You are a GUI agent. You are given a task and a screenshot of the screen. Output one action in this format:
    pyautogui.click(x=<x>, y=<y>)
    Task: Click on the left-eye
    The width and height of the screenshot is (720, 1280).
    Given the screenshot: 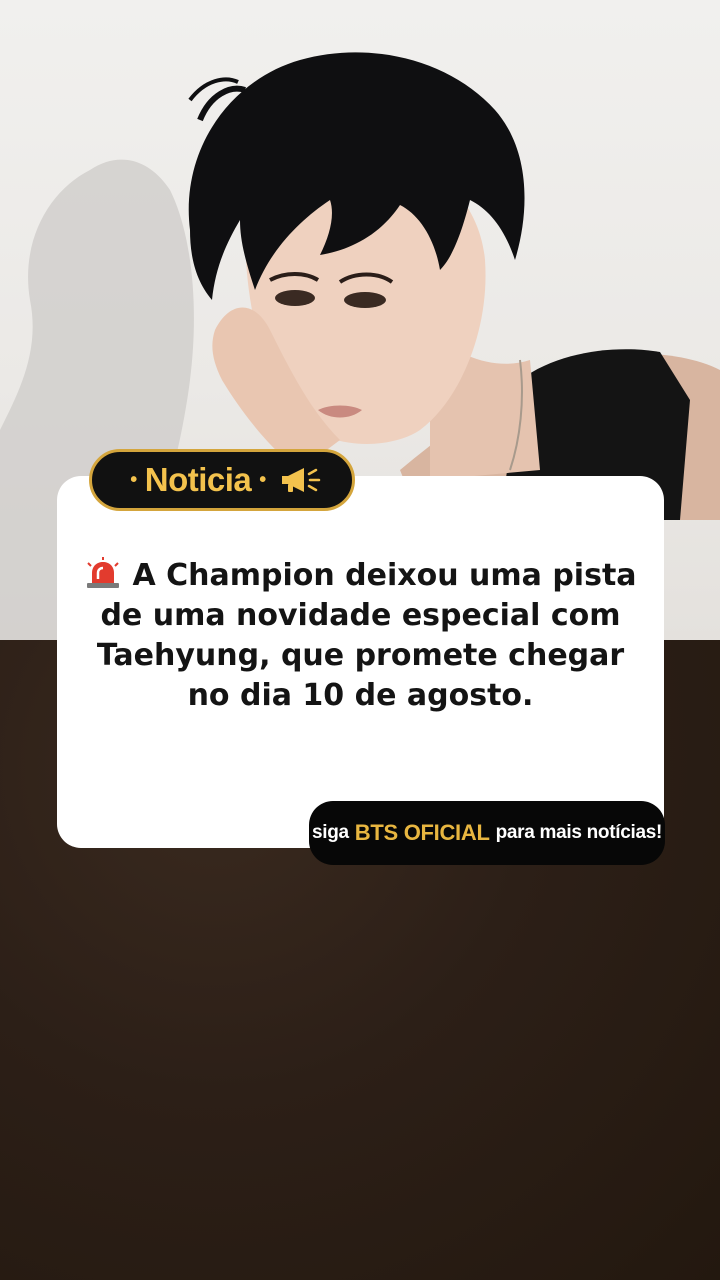 What is the action you would take?
    pyautogui.click(x=295, y=298)
    